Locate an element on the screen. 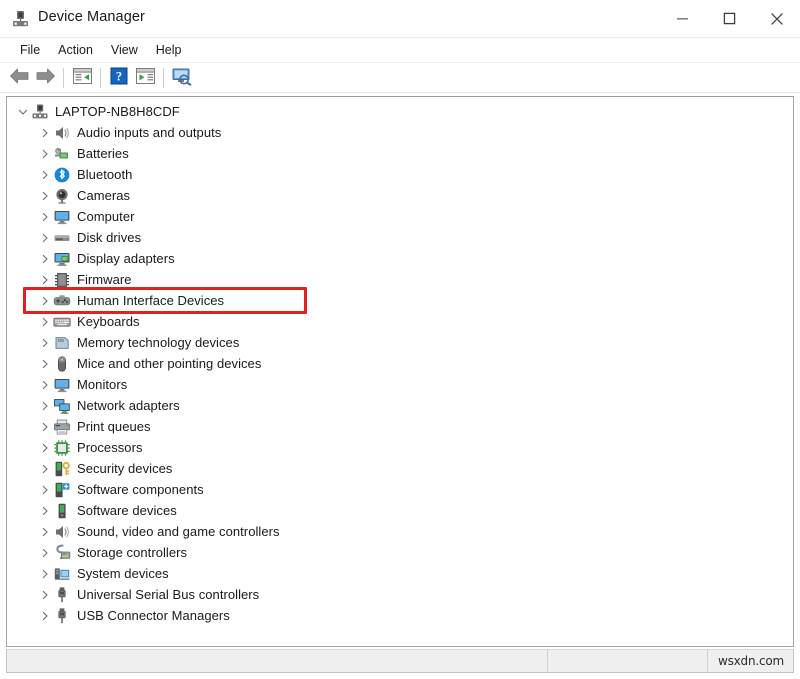  tree-node-label: Sound, video and game controllers is located at coordinates (178, 531).